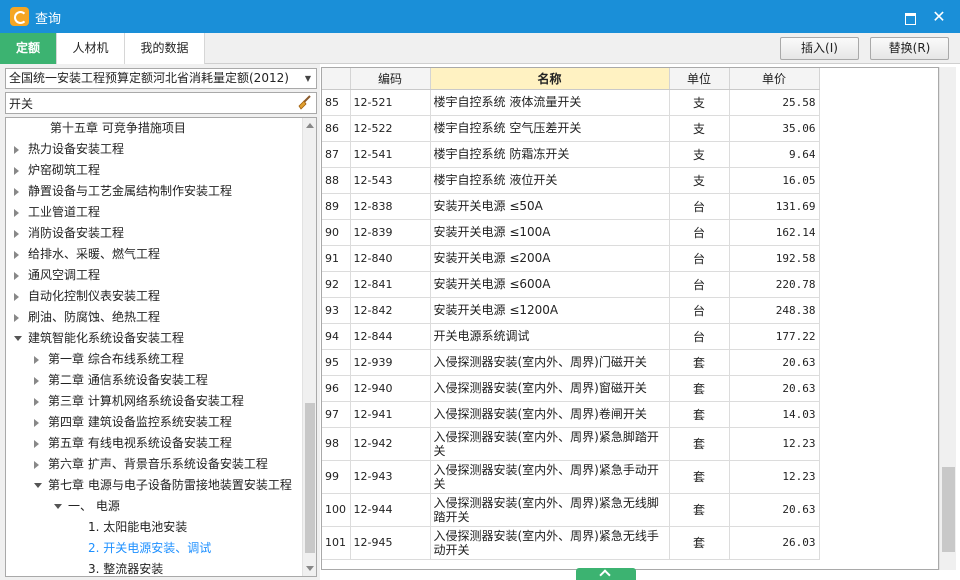  What do you see at coordinates (310, 478) in the screenshot?
I see `tree-scroll-thumb` at bounding box center [310, 478].